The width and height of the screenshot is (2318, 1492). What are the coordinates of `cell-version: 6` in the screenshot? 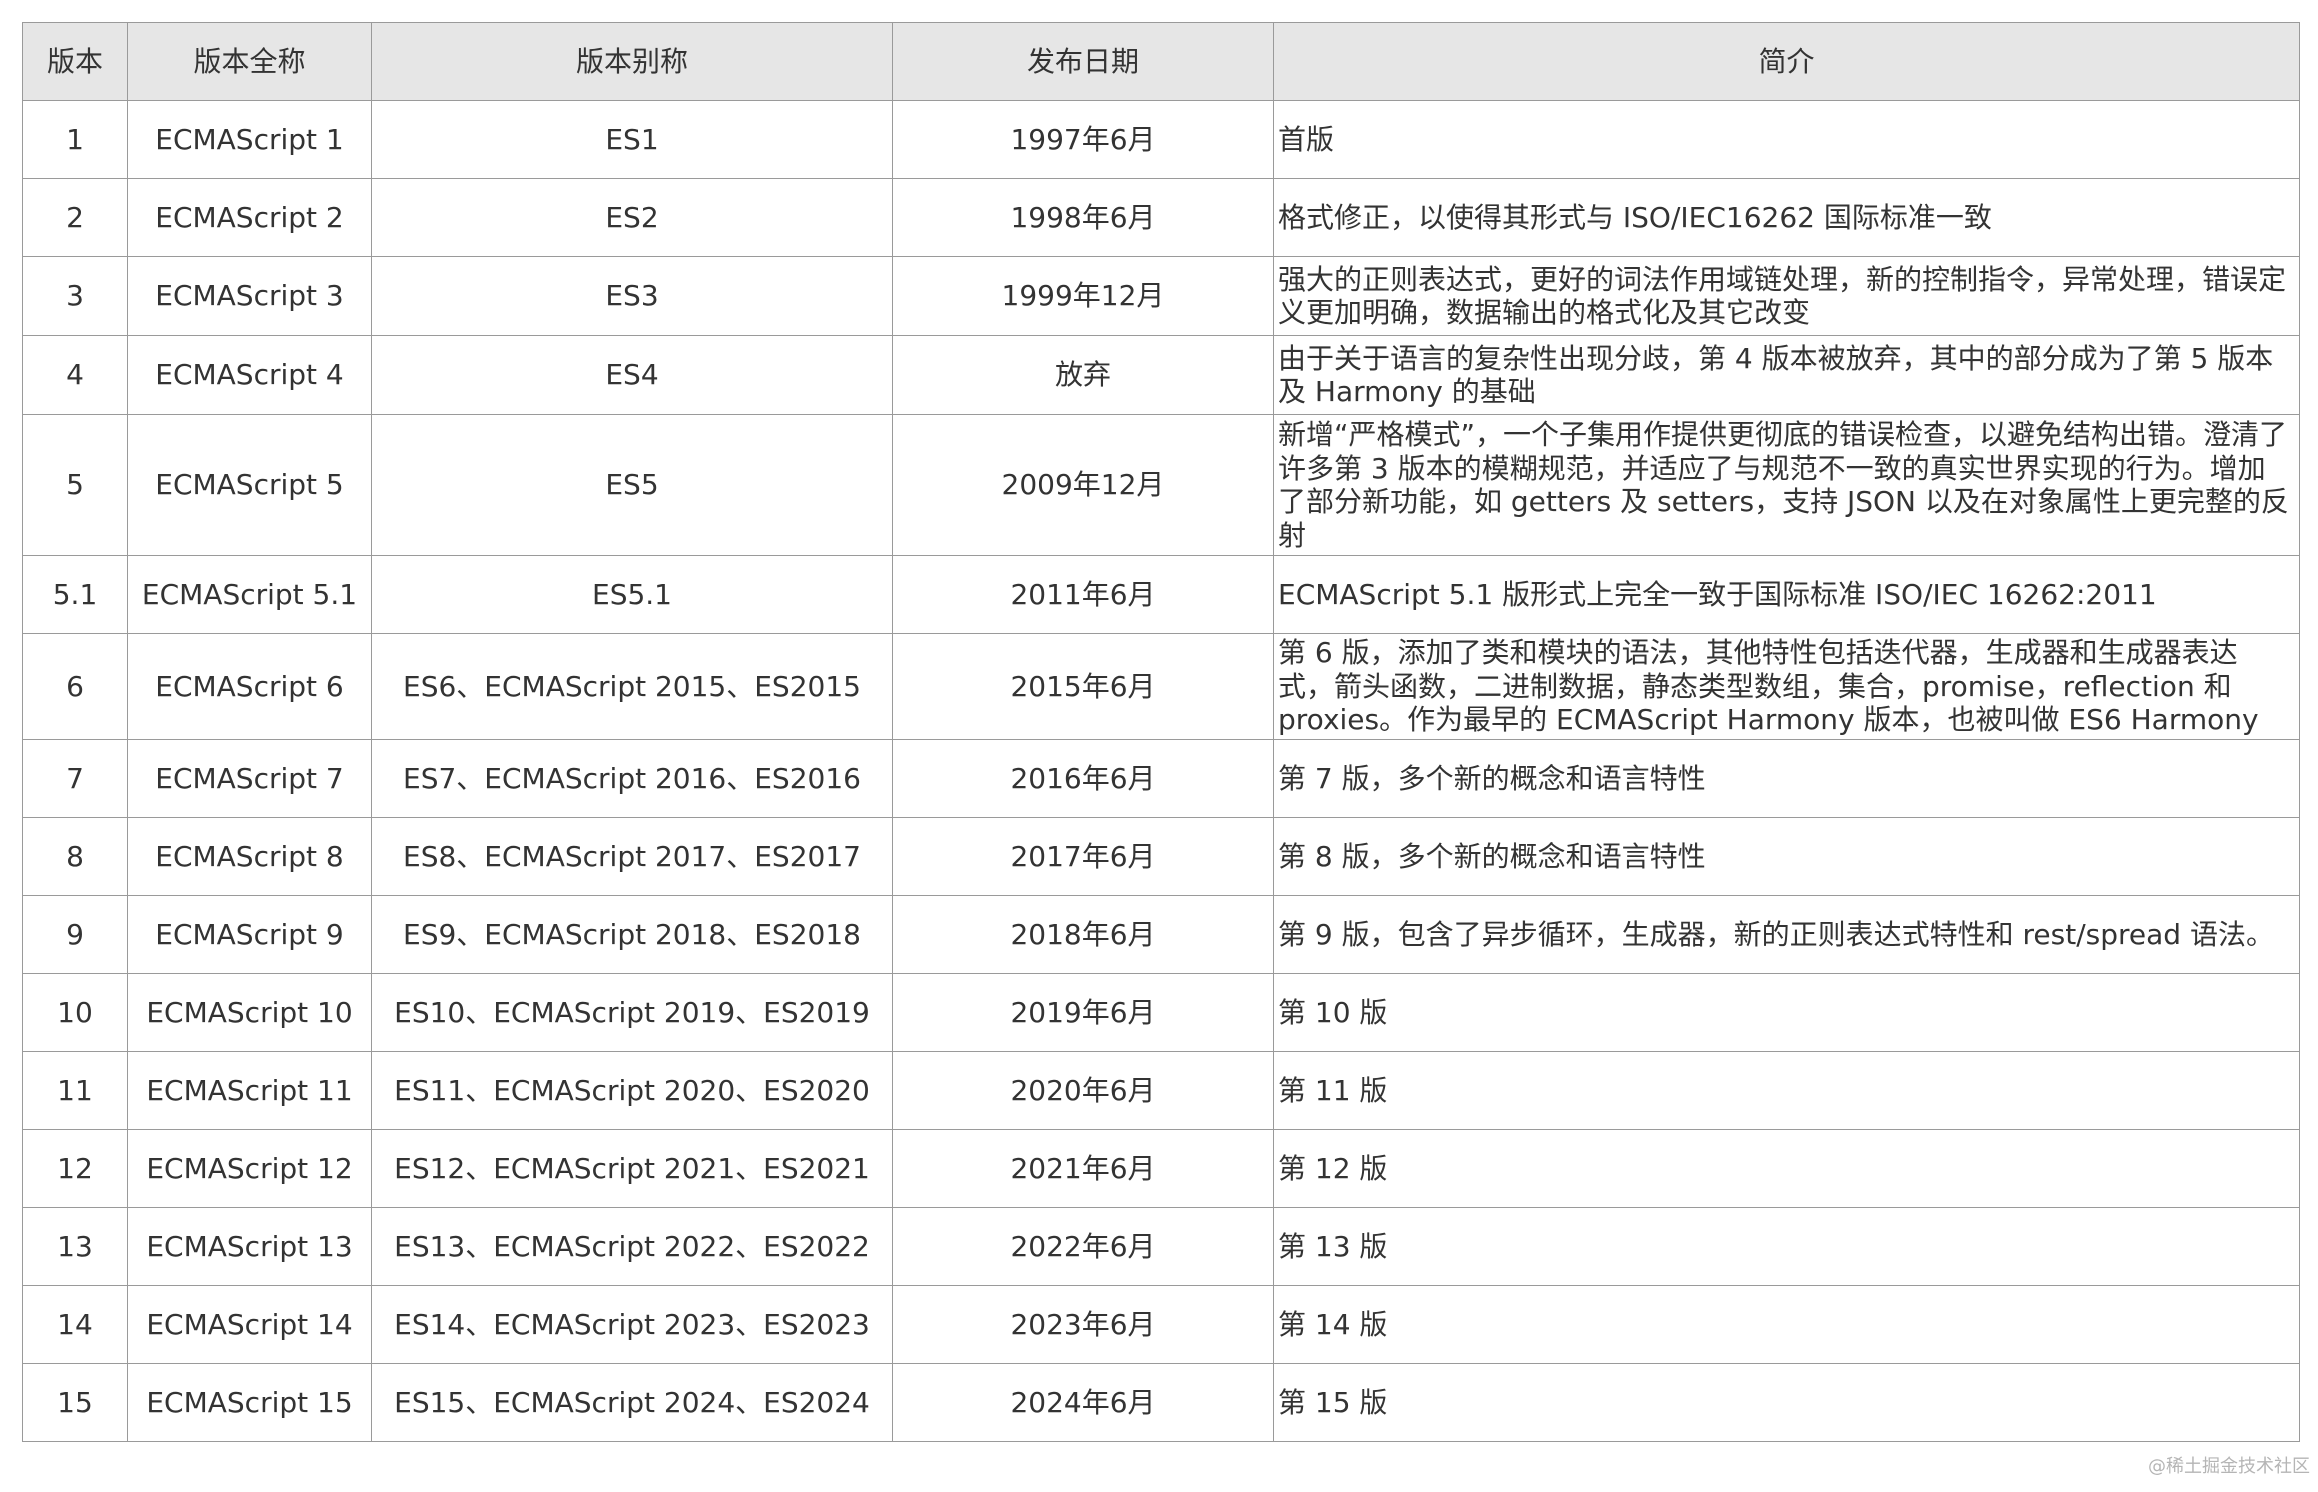 It's located at (75, 686).